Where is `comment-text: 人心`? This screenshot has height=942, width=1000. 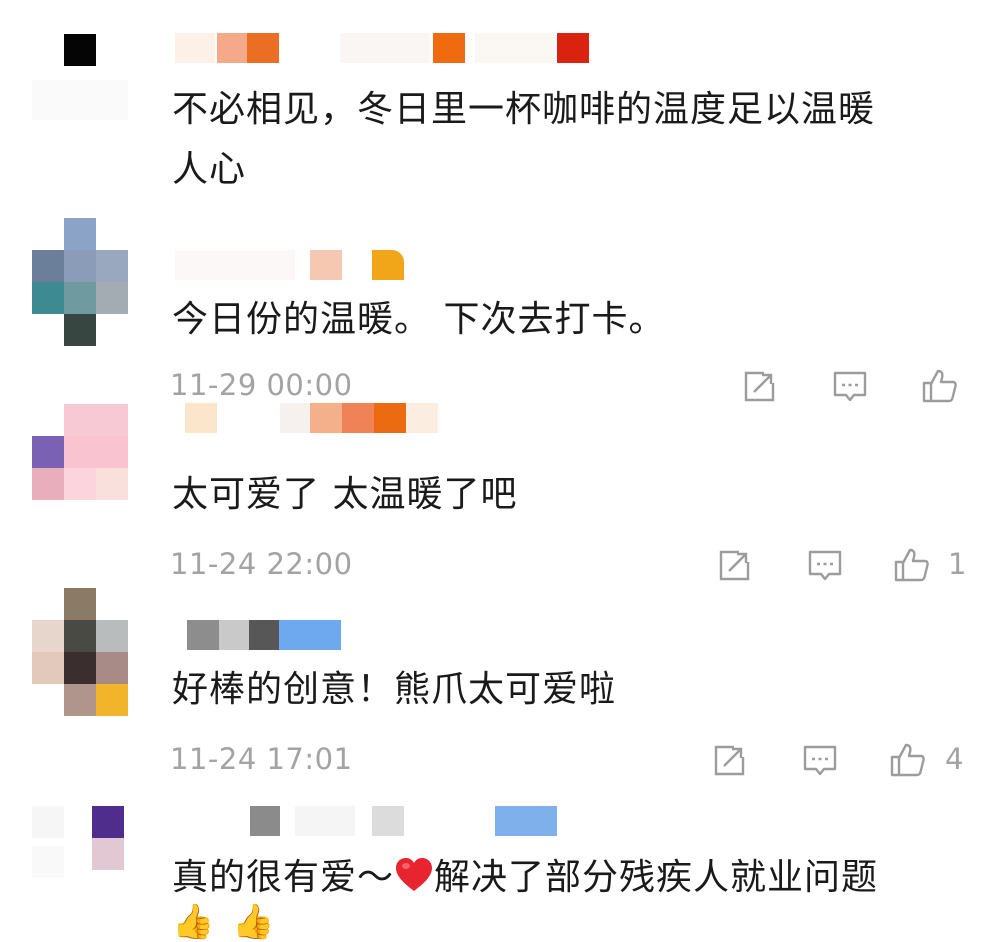 comment-text: 人心 is located at coordinates (209, 169).